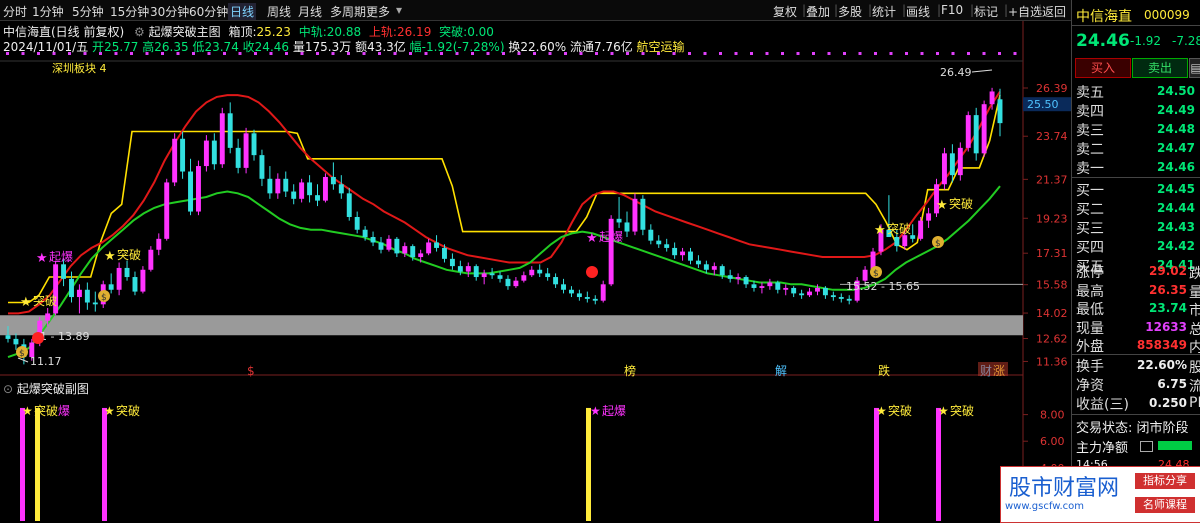 The height and width of the screenshot is (523, 1200). I want to click on sell-button: 卖出, so click(1160, 68).